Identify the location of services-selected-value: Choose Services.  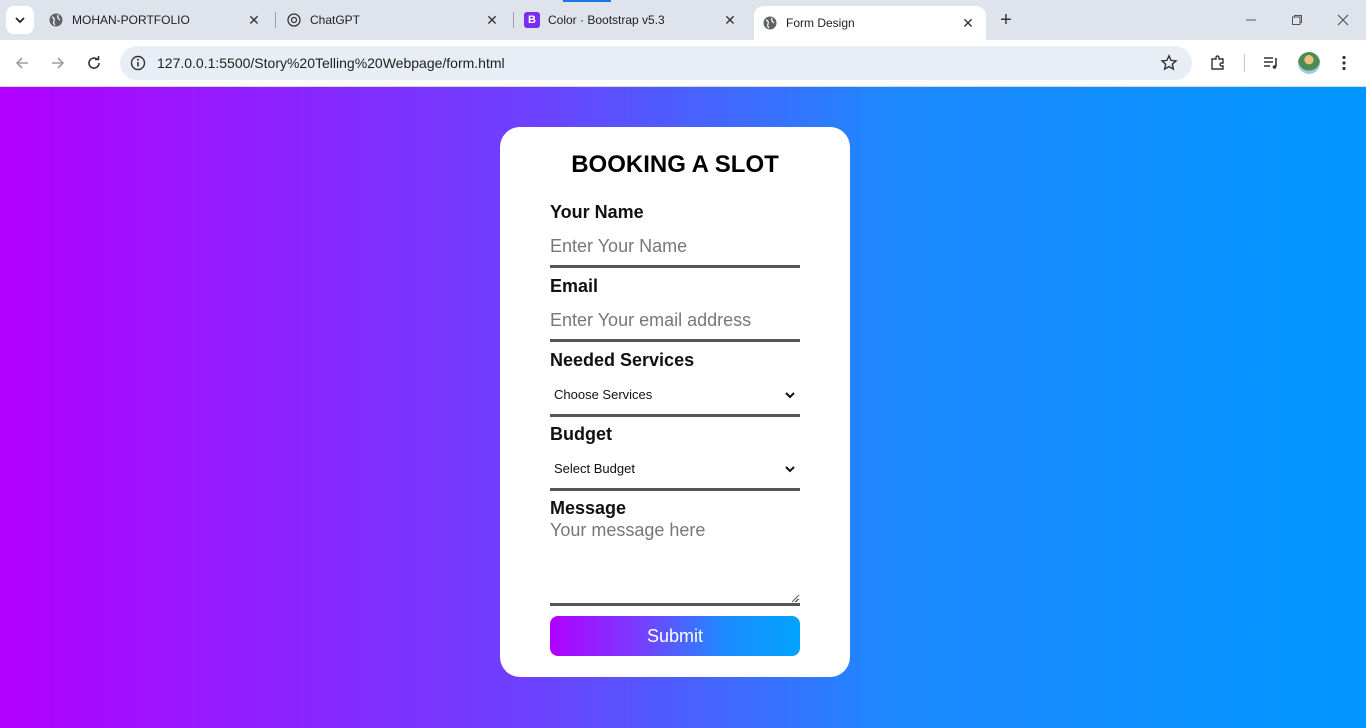
(603, 394).